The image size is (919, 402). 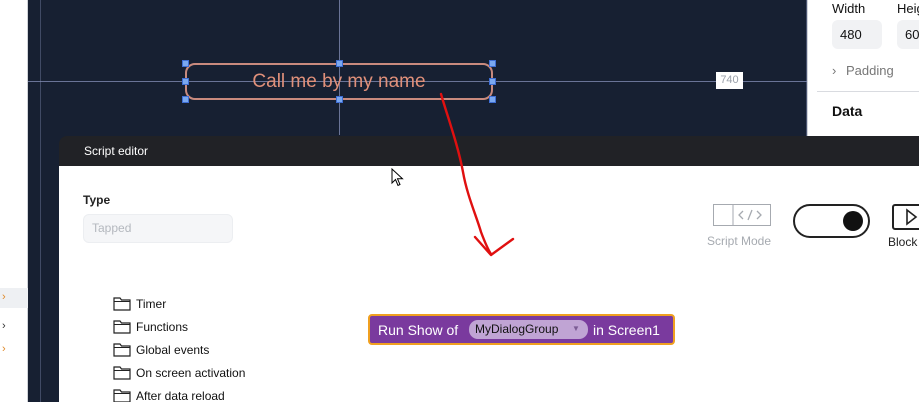 What do you see at coordinates (397, 177) in the screenshot?
I see `mouse-pointer-icon` at bounding box center [397, 177].